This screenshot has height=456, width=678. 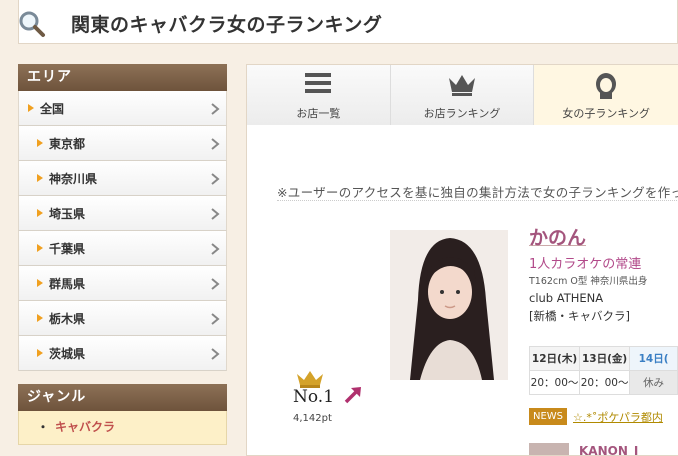 What do you see at coordinates (67, 283) in the screenshot?
I see `sidebar-item-label: 群馬県` at bounding box center [67, 283].